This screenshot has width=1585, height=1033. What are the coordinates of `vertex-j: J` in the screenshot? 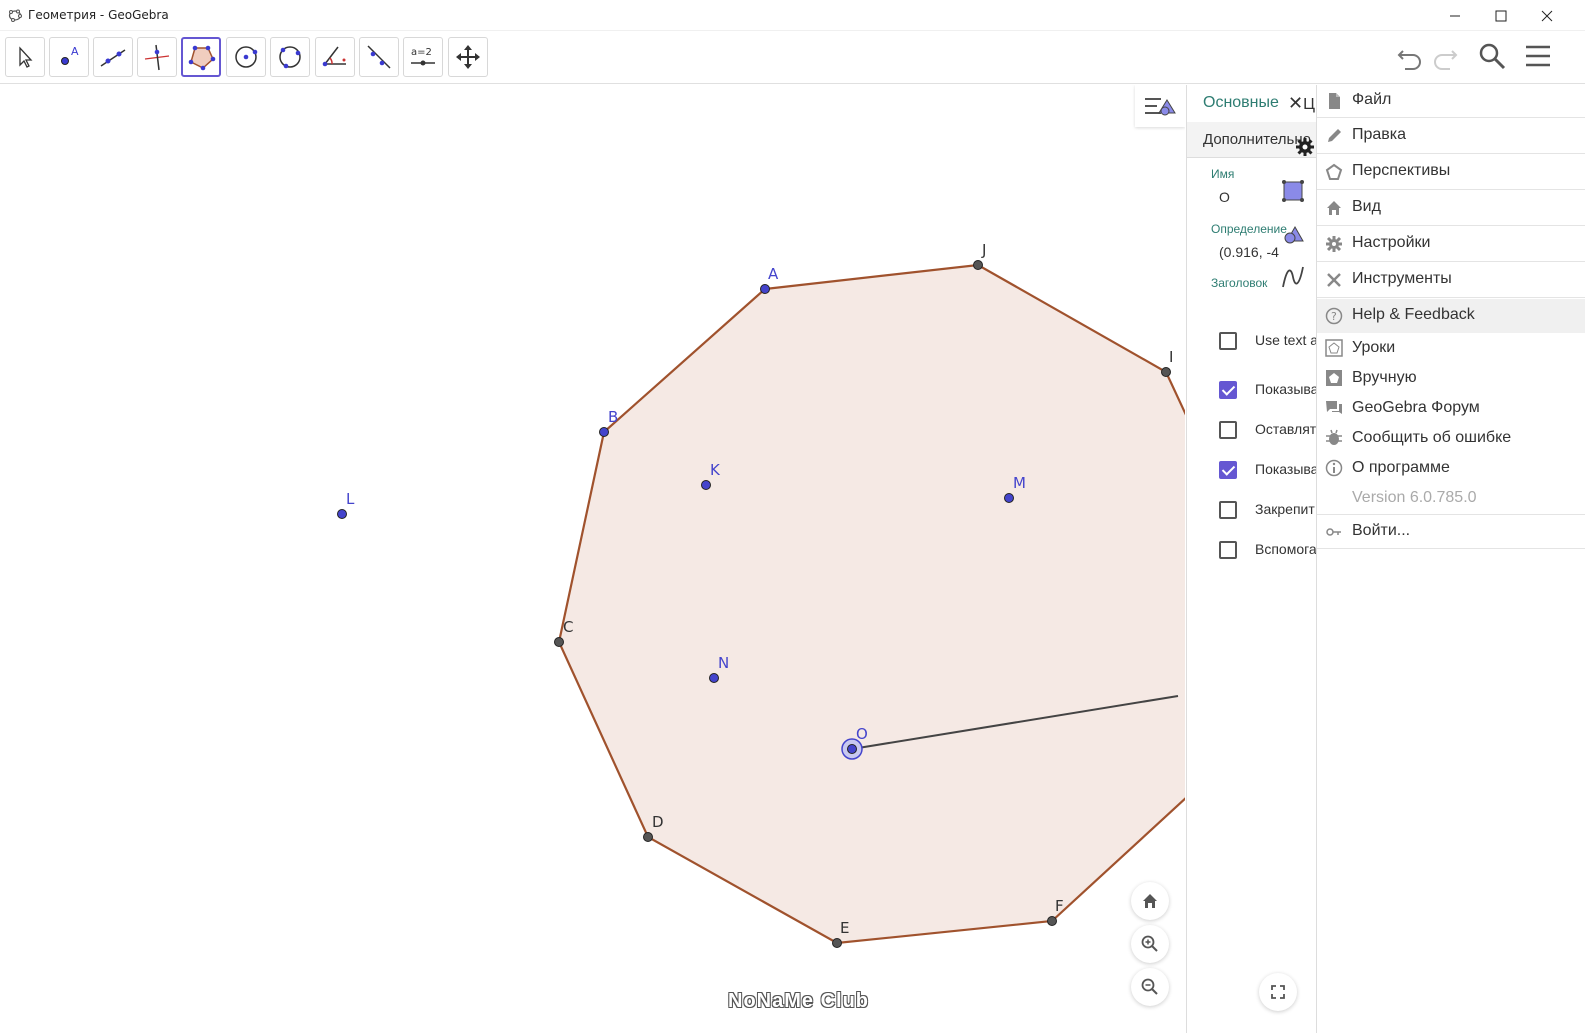 It's located at (980, 255).